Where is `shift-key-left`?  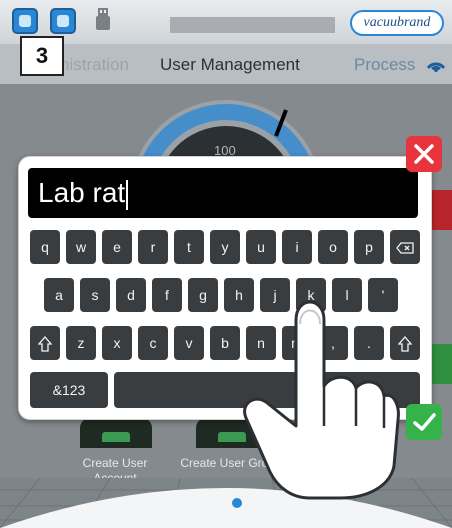 shift-key-left is located at coordinates (45, 343).